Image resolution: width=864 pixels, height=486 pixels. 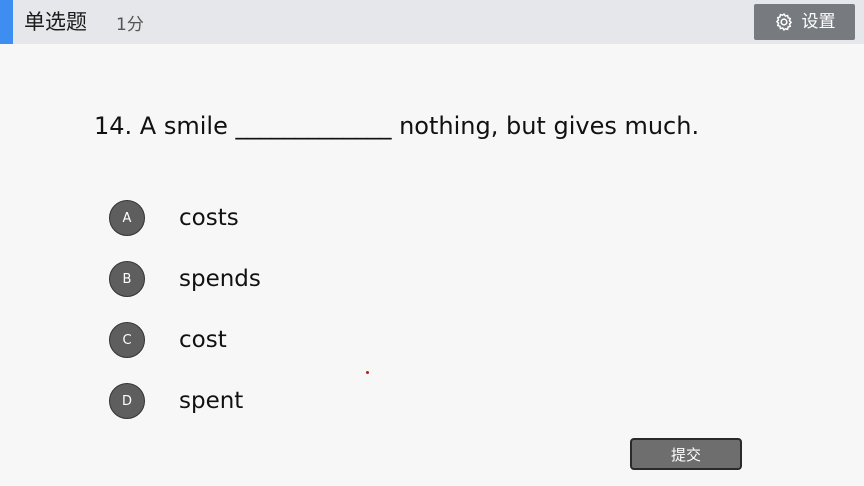 I want to click on option-b: B spends, so click(x=185, y=279).